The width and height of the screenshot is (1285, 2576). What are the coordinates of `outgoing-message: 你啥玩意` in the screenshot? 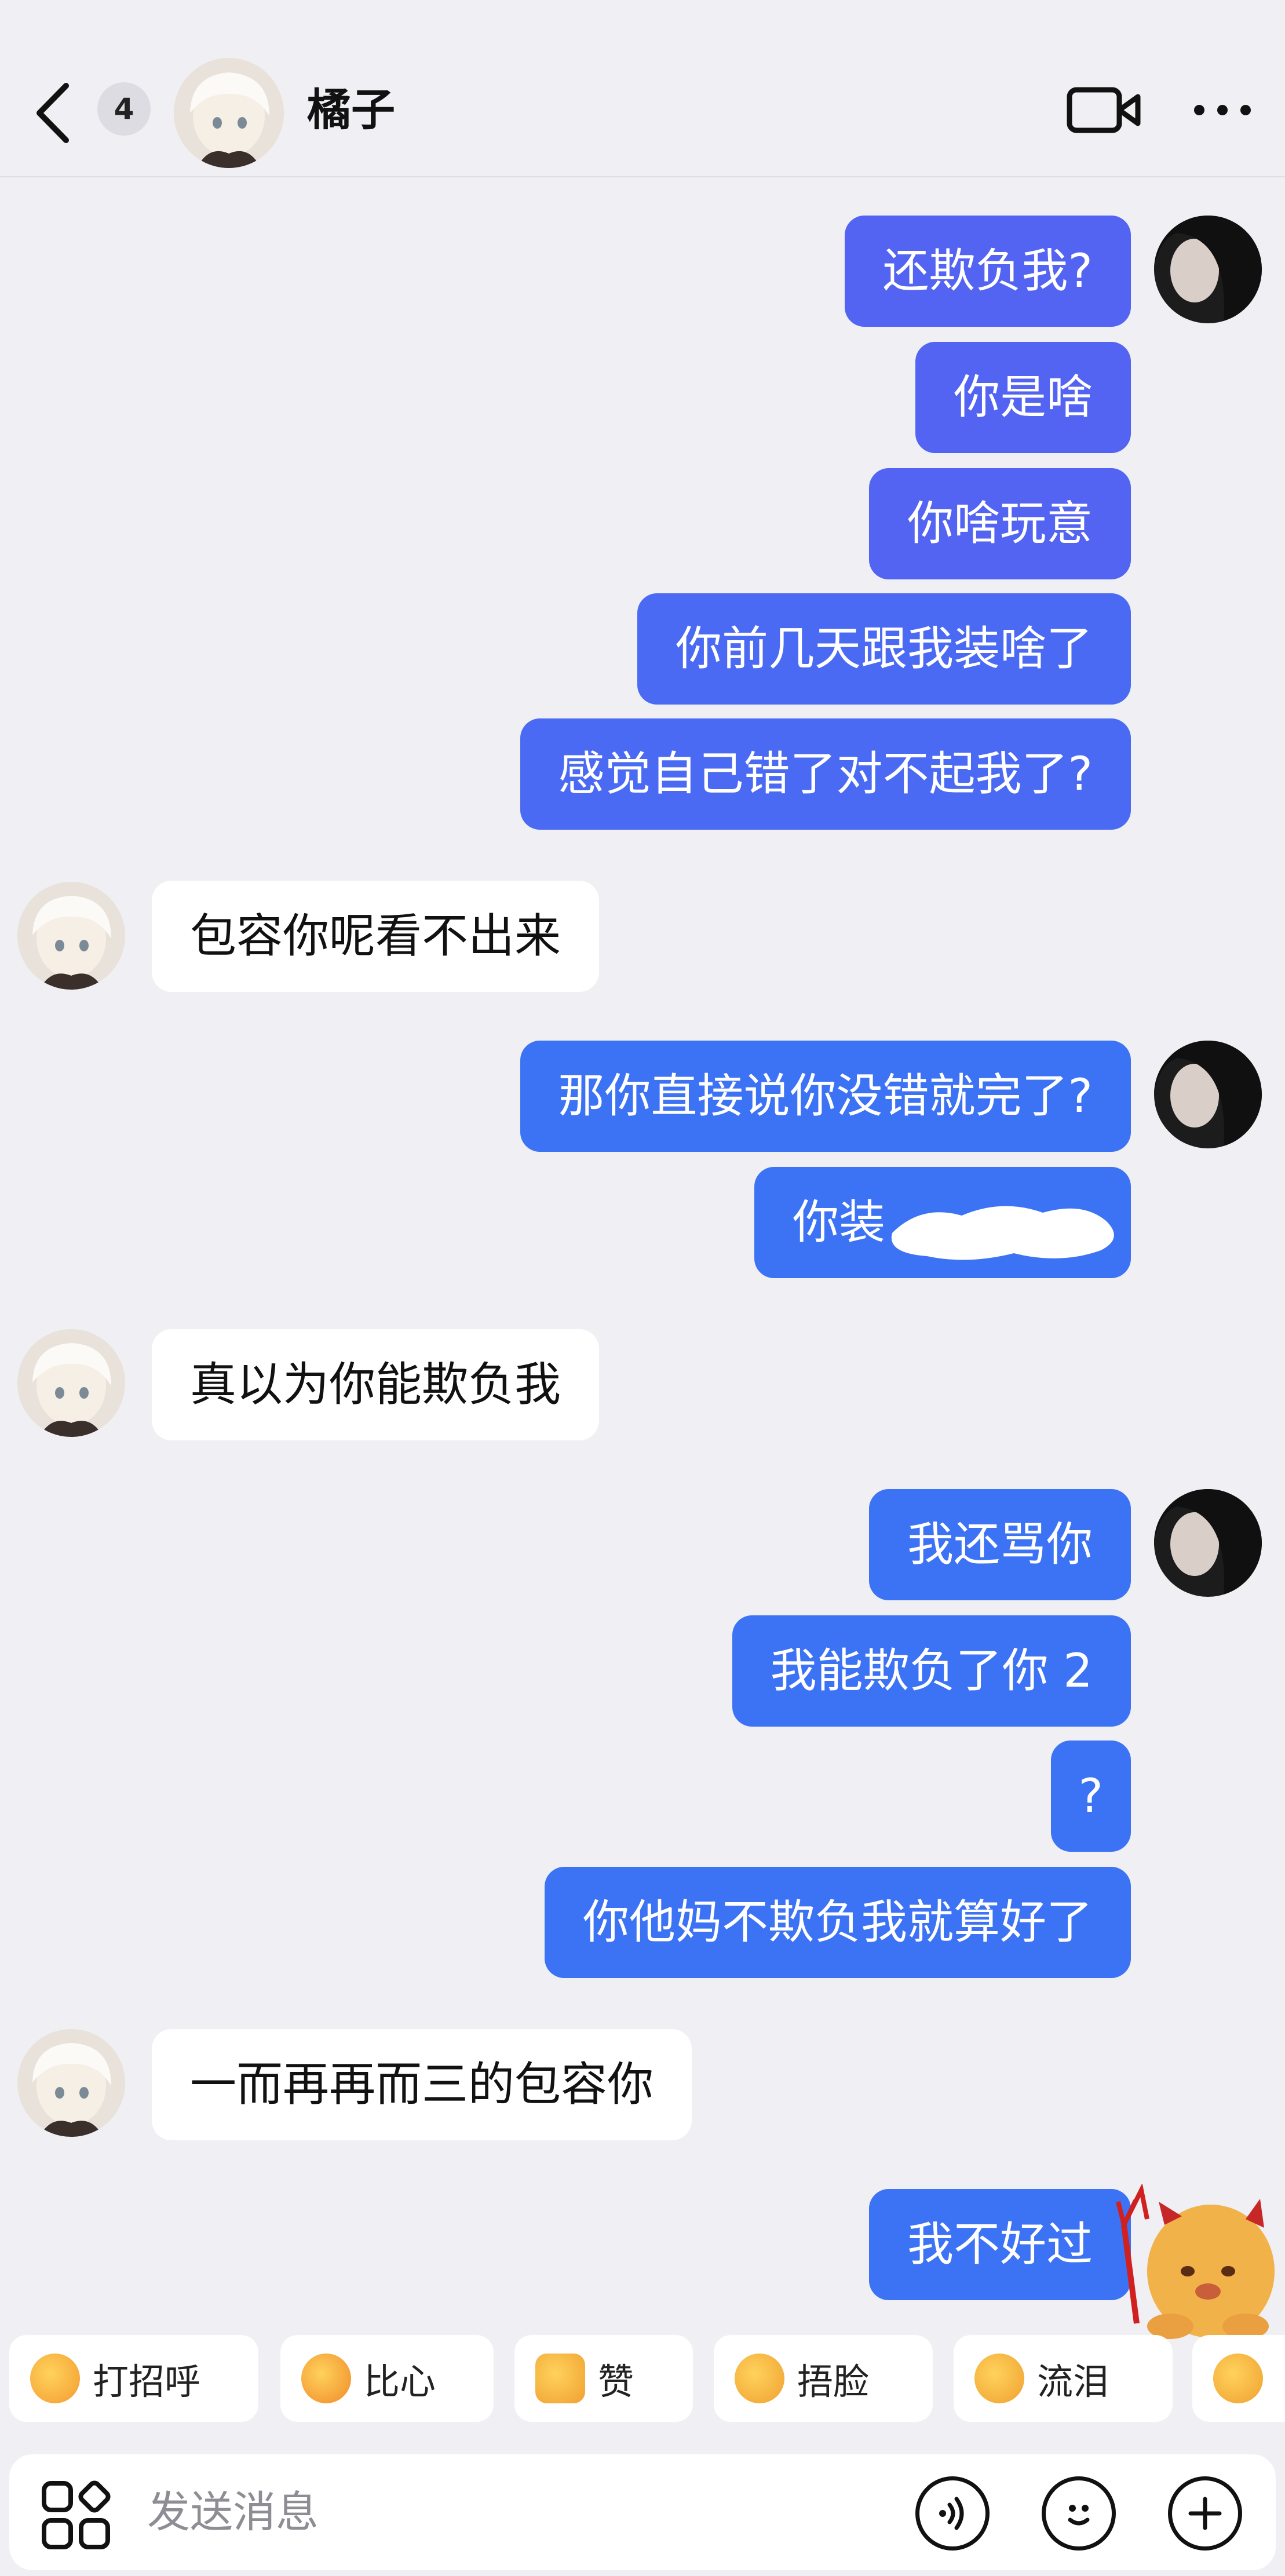 It's located at (1000, 523).